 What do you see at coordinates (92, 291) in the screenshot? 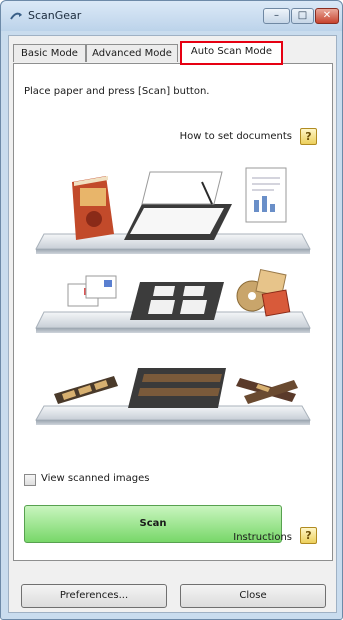
I see `postcards-icon` at bounding box center [92, 291].